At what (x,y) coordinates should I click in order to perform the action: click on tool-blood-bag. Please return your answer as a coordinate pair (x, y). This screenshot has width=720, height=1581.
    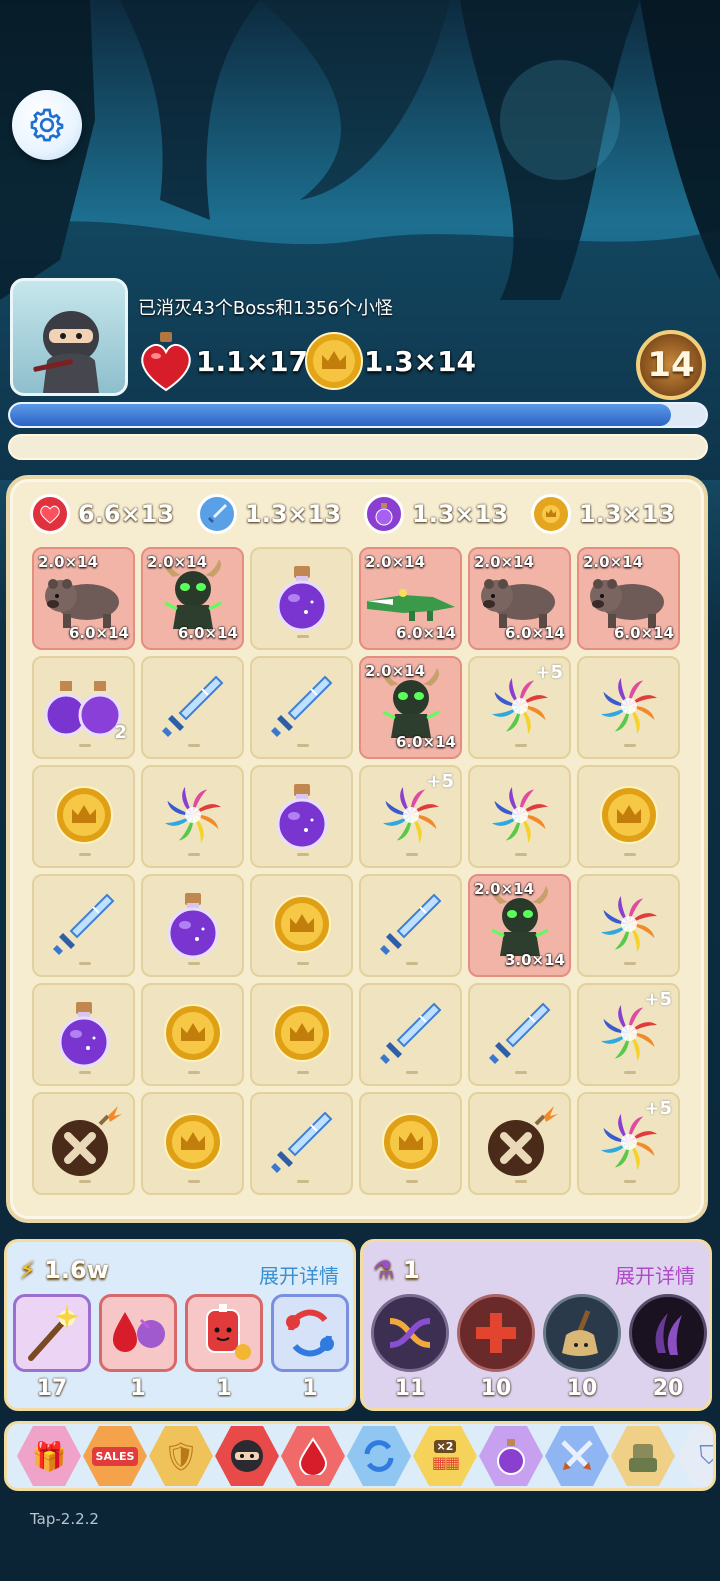
    Looking at the image, I should click on (224, 1333).